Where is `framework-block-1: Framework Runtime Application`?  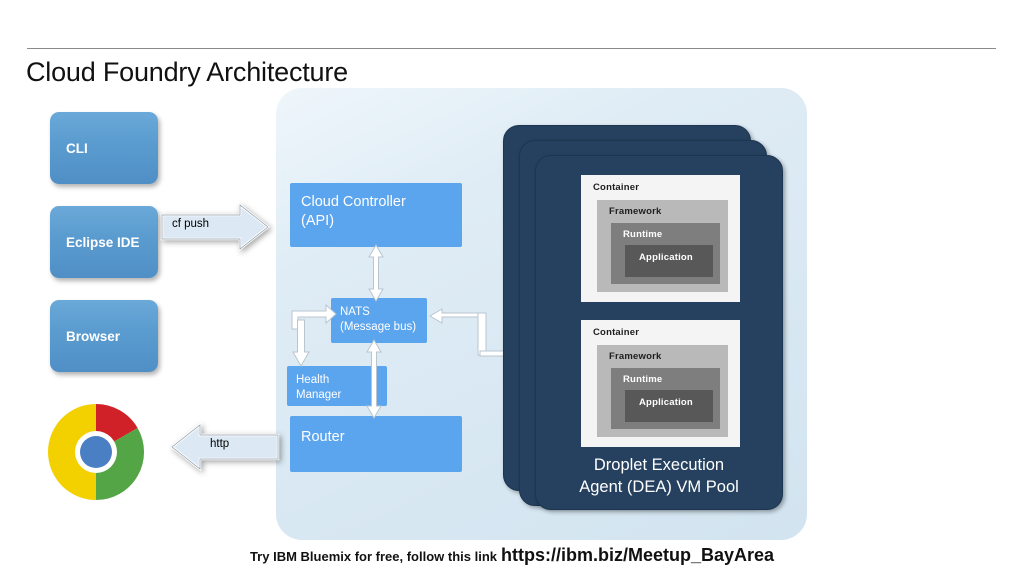 framework-block-1: Framework Runtime Application is located at coordinates (662, 246).